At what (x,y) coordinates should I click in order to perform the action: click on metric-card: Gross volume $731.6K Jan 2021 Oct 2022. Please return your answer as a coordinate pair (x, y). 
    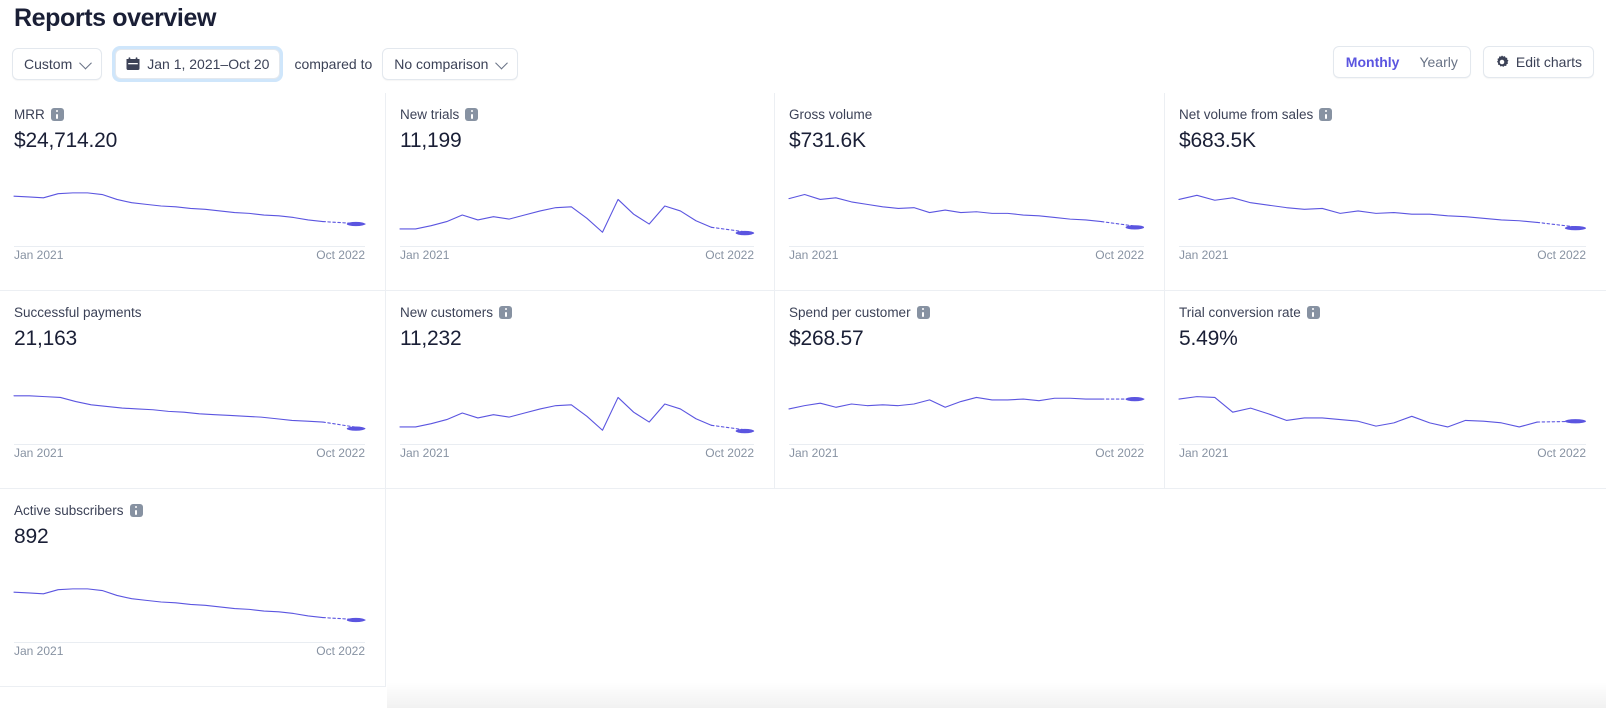
    Looking at the image, I should click on (970, 192).